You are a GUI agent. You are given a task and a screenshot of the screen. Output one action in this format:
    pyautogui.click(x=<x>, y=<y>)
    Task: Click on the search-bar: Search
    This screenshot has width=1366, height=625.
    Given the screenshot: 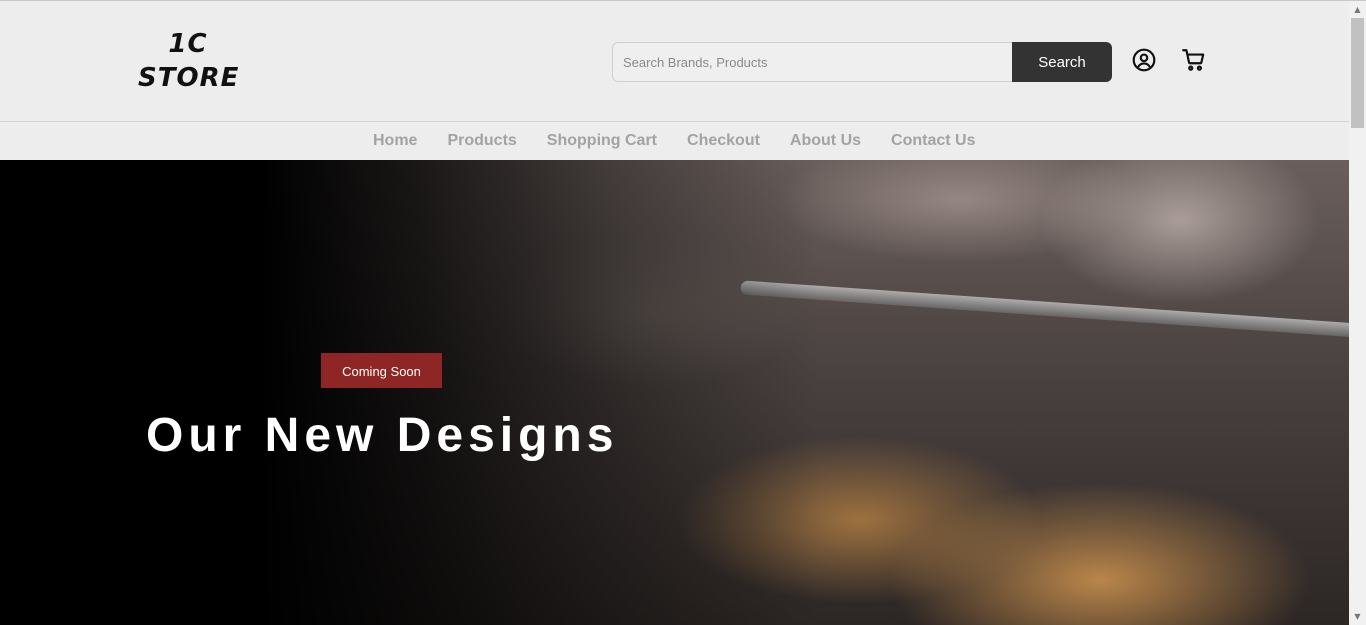 What is the action you would take?
    pyautogui.click(x=862, y=62)
    